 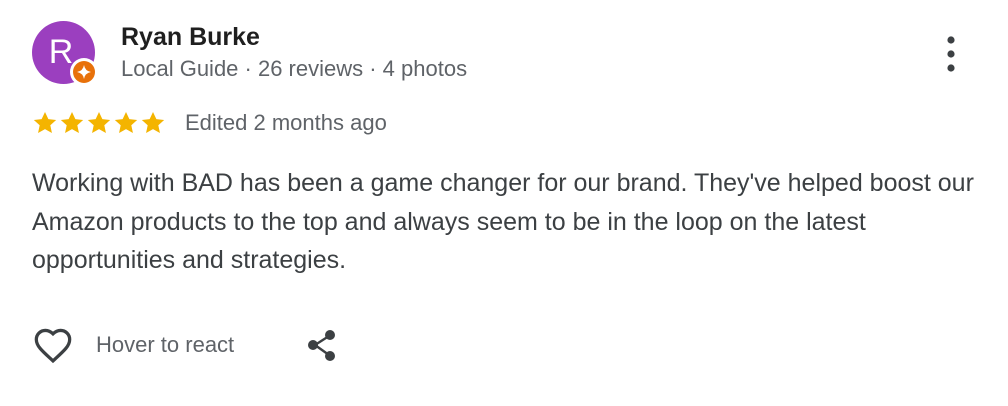 I want to click on edited-timestamp: Edited 2 months ago, so click(x=286, y=122).